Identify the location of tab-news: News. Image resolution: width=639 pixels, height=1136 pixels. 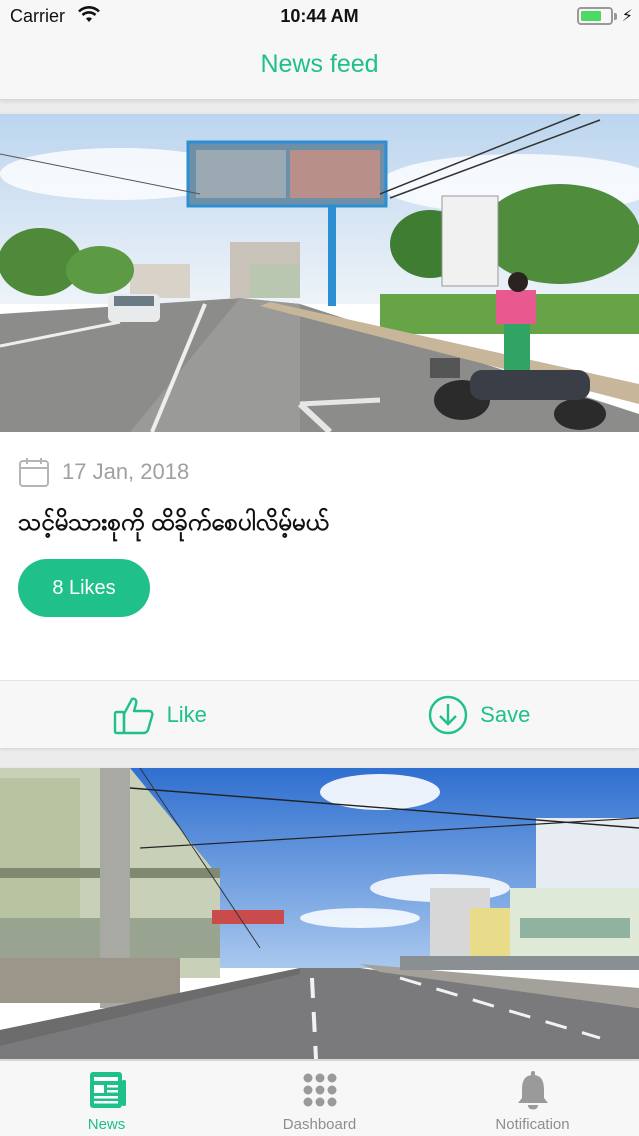
(106, 1098).